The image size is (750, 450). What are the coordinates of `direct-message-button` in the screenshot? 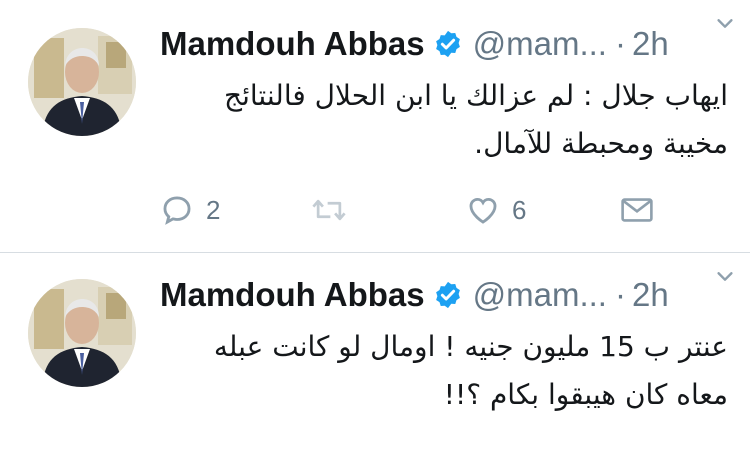 It's located at (637, 210).